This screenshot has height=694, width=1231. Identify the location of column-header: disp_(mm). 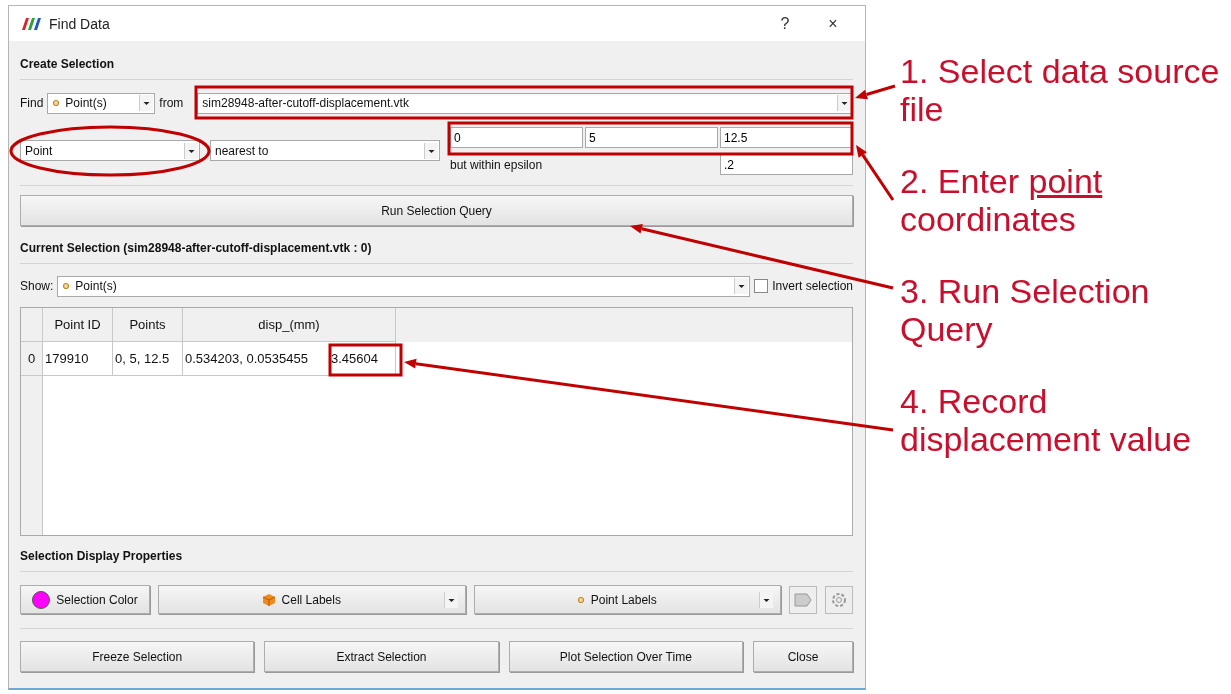
(289, 325).